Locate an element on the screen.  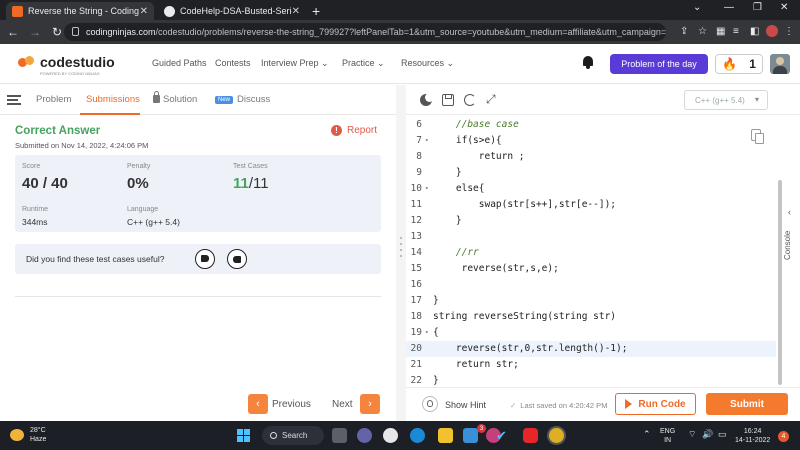
tab-problem: Problem is located at coordinates (53, 99).